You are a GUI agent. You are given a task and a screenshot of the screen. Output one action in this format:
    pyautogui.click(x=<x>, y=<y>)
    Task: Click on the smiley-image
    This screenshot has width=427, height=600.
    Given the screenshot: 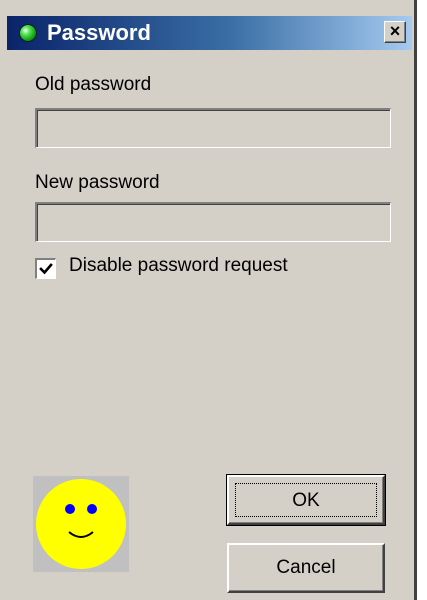 What is the action you would take?
    pyautogui.click(x=81, y=524)
    